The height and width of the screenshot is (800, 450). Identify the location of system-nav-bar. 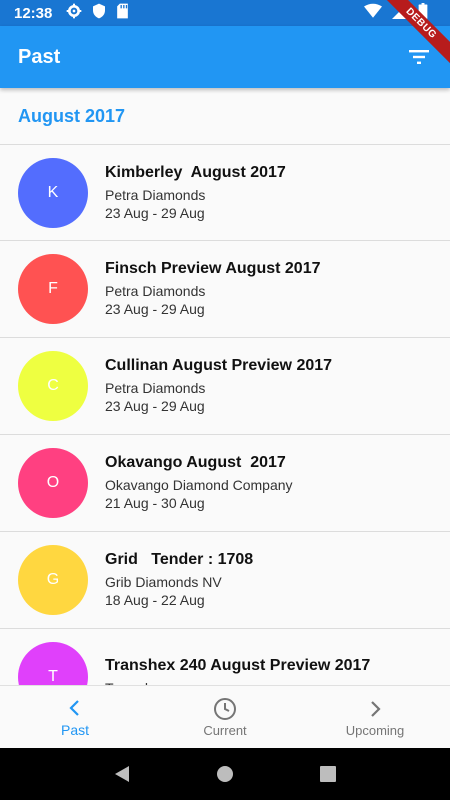
(225, 774).